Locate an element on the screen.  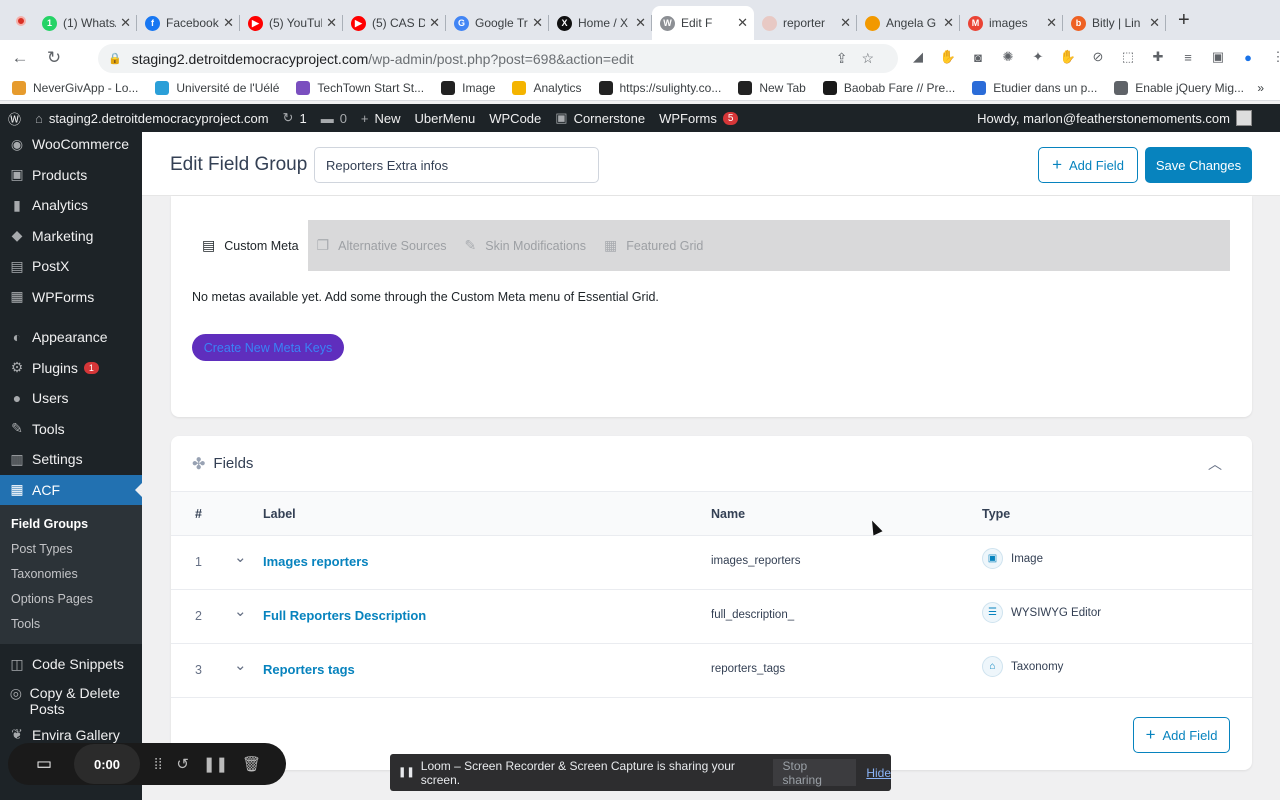
add-field-button: + Add Field is located at coordinates (1088, 165).